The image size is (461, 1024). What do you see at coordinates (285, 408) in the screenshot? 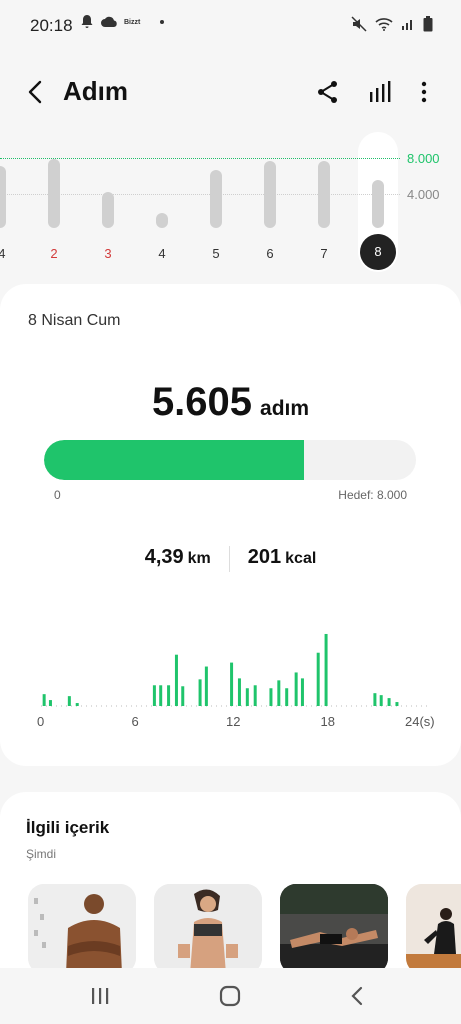
I see `steps-unit: adım` at bounding box center [285, 408].